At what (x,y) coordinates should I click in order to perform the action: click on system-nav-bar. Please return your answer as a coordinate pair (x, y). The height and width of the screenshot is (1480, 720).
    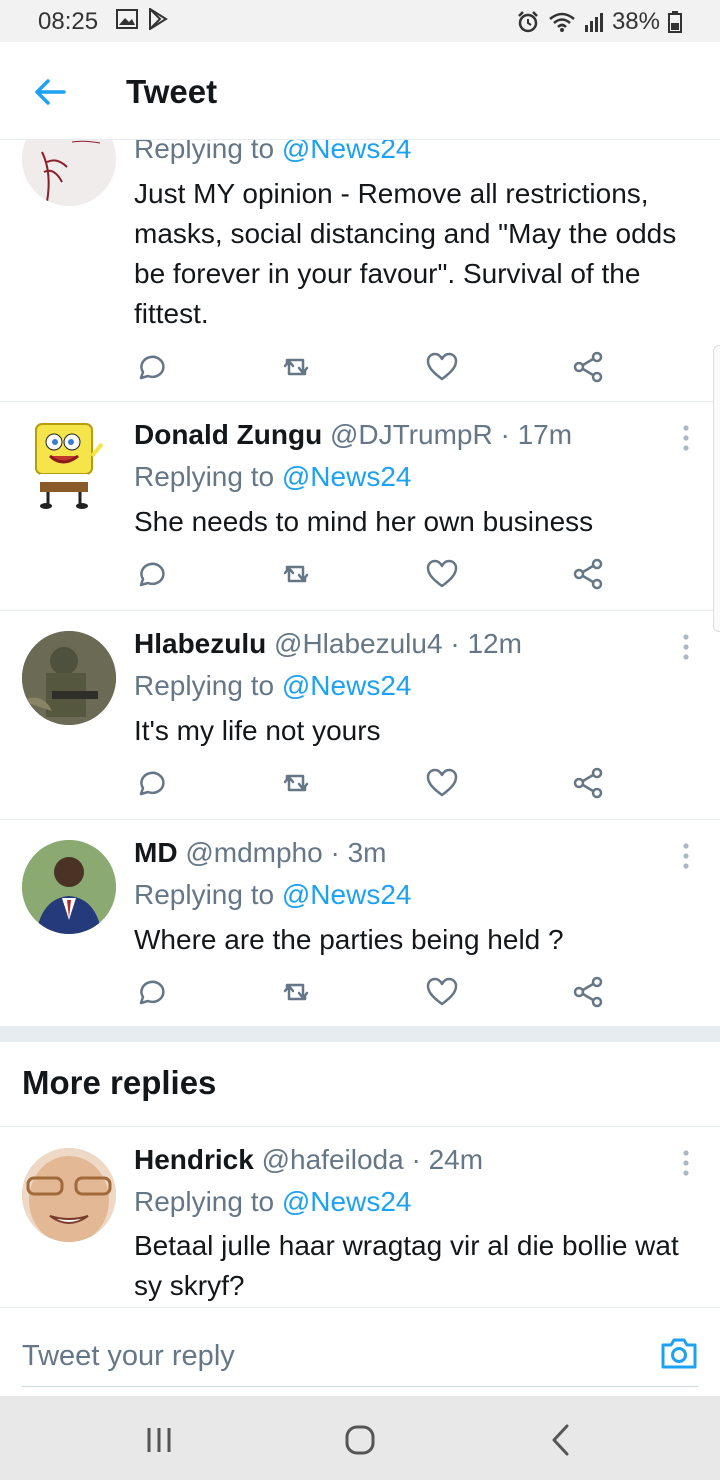
    Looking at the image, I should click on (360, 1438).